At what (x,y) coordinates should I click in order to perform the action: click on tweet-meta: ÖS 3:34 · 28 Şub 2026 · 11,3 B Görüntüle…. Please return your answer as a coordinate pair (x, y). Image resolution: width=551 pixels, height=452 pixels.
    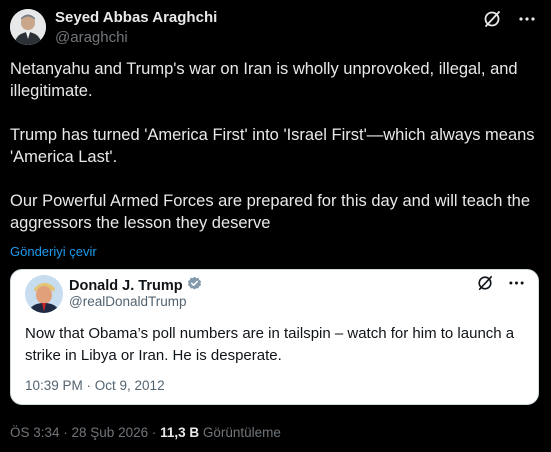
    Looking at the image, I should click on (145, 432).